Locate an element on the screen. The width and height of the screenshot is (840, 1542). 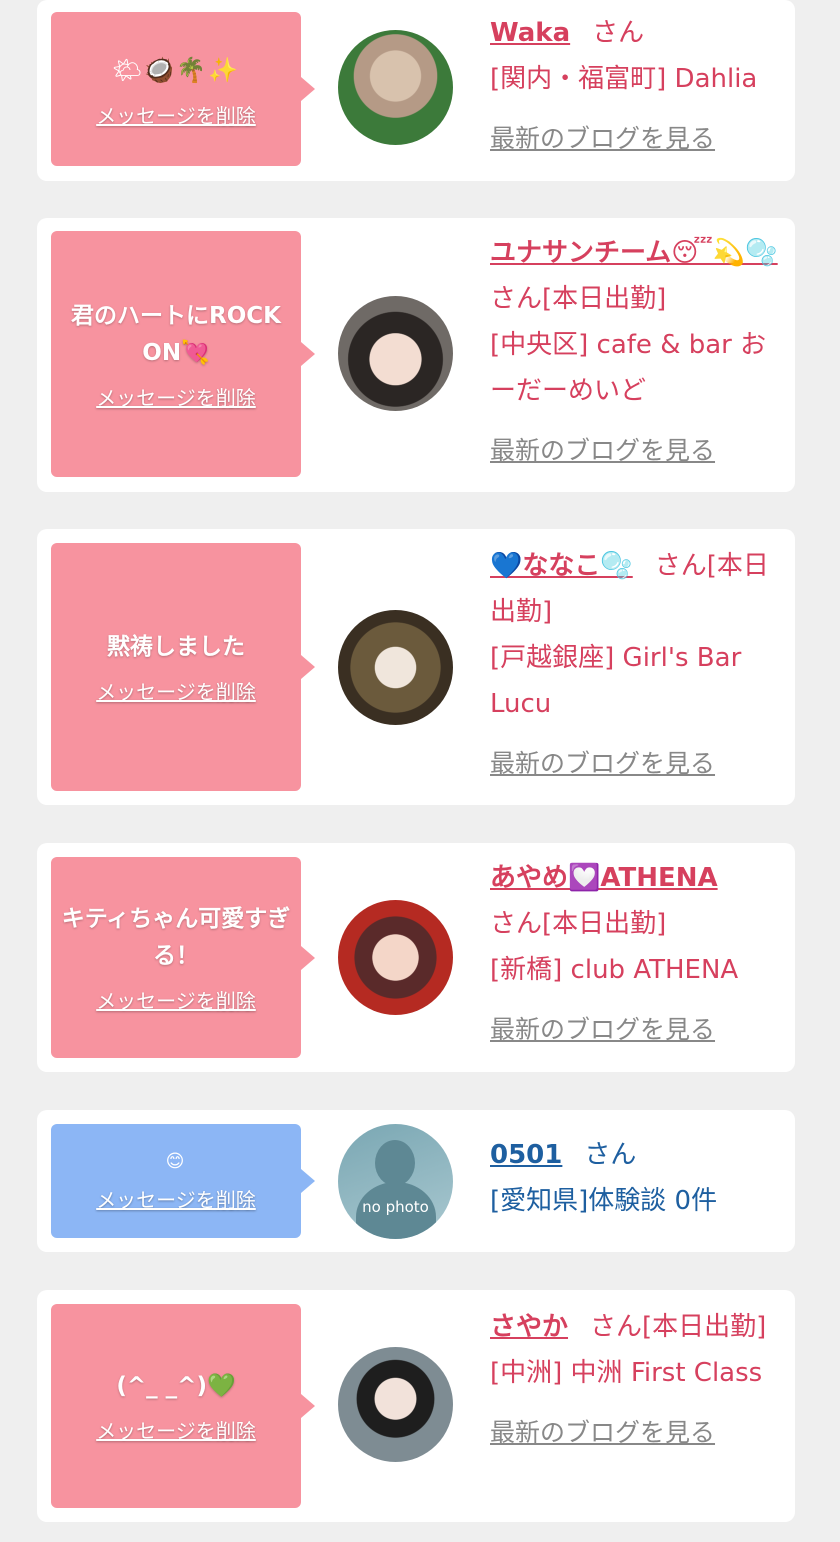
message-bubble: キティちゃん可愛すぎる！ メッセージを削除 is located at coordinates (183, 957).